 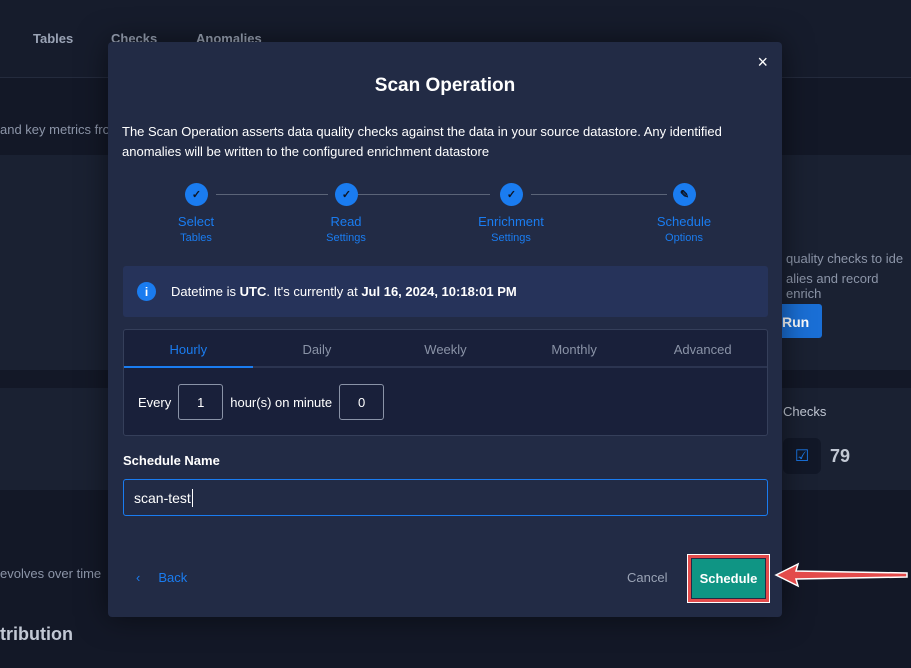 What do you see at coordinates (684, 229) in the screenshot?
I see `step-schedule-options: Schedule Options` at bounding box center [684, 229].